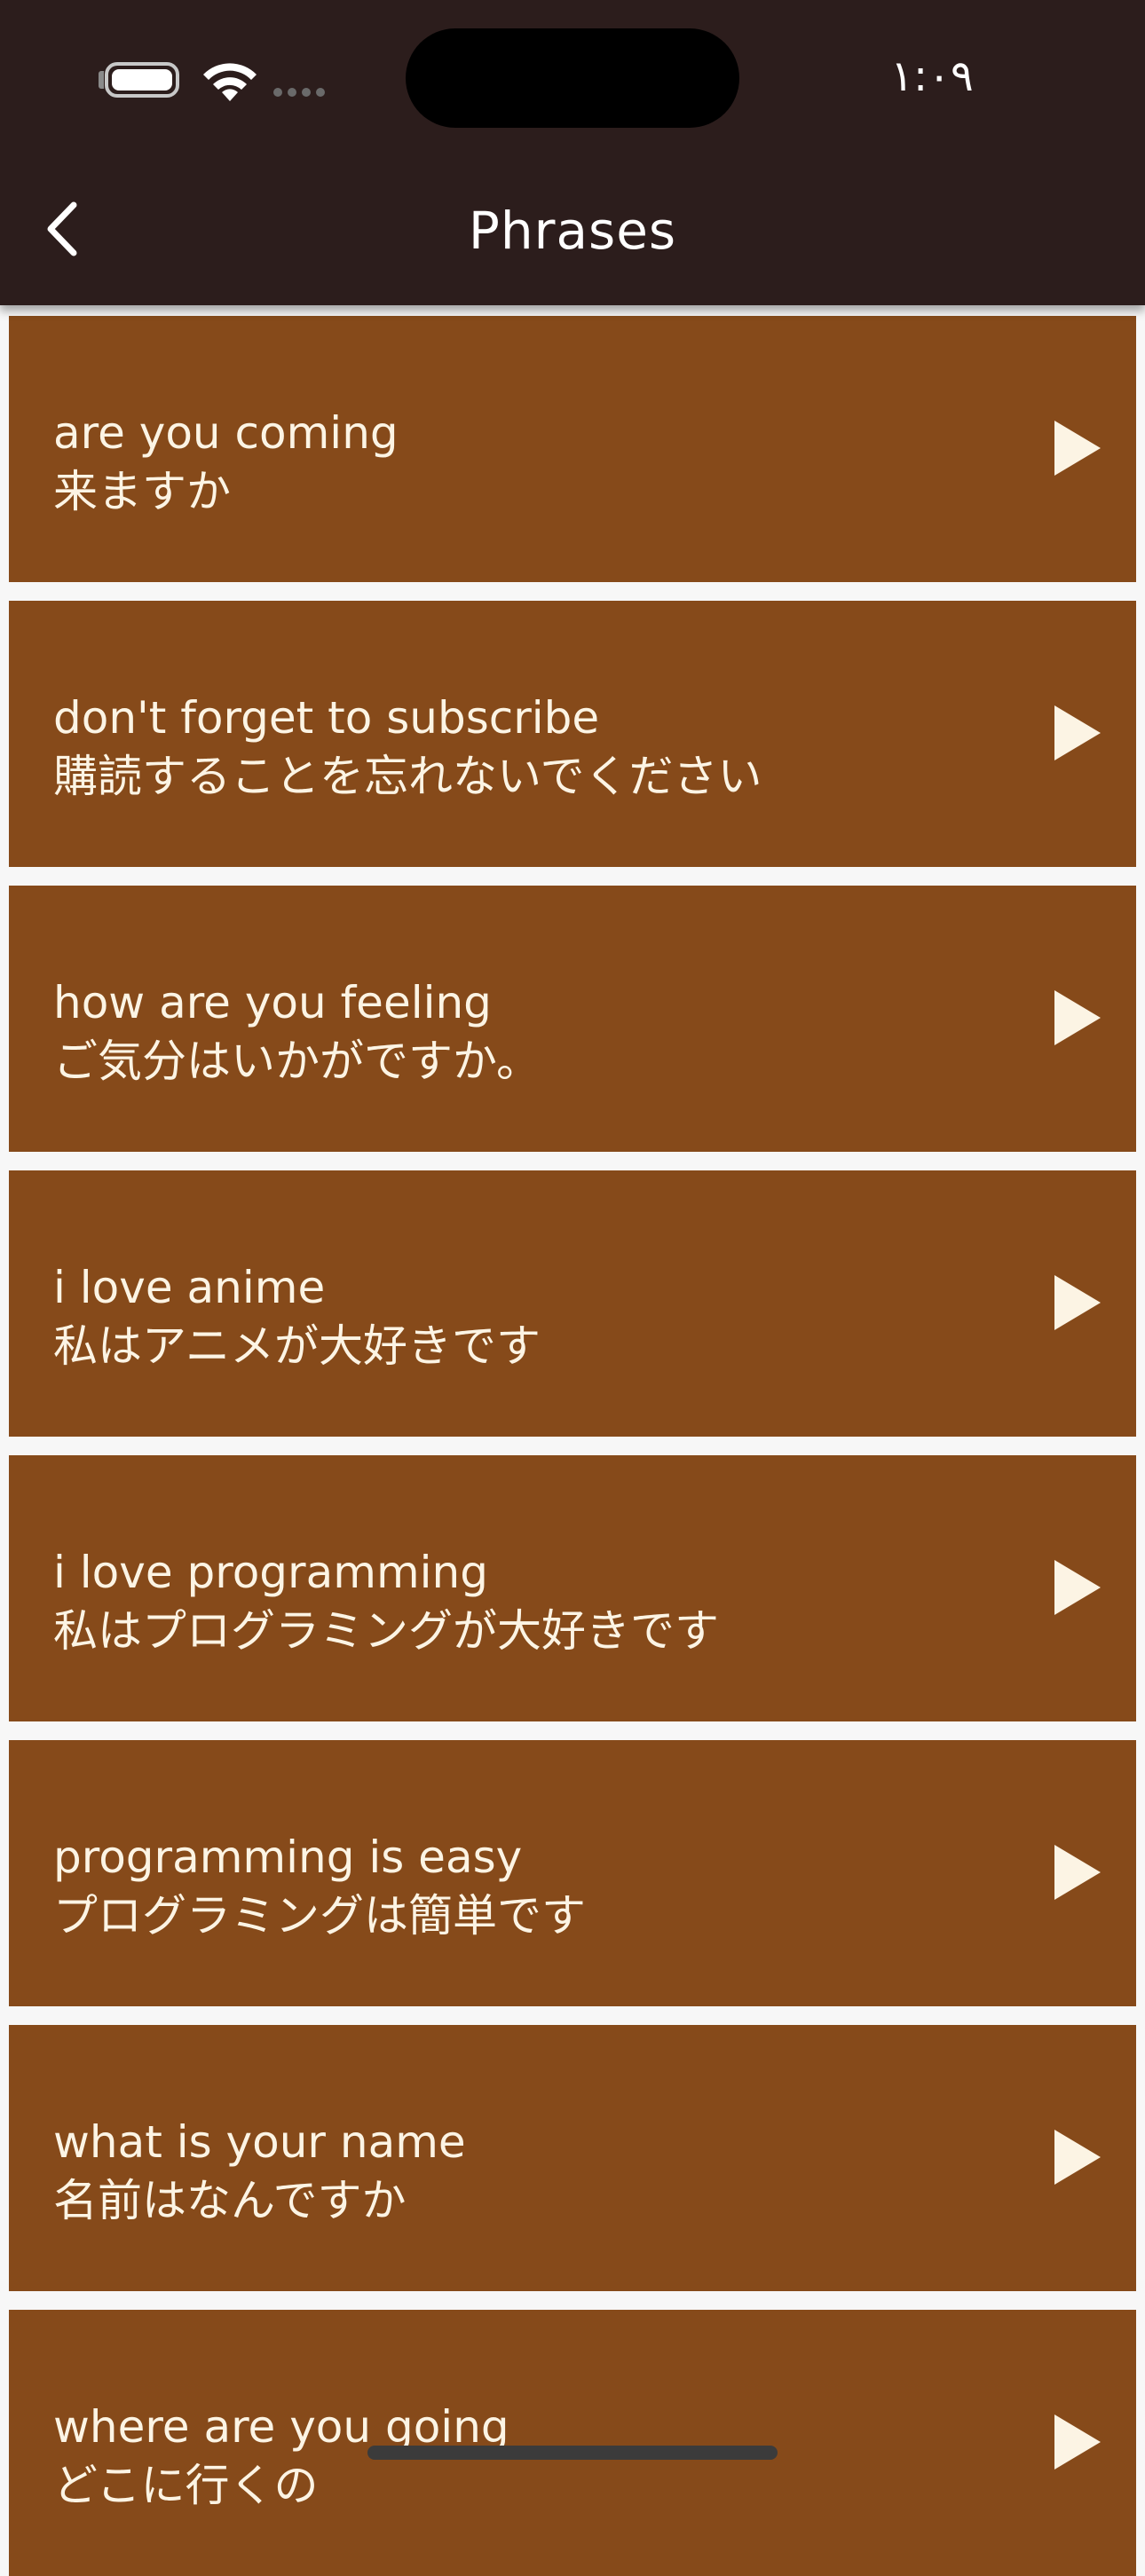 The width and height of the screenshot is (1145, 2576). I want to click on wifi-icon, so click(230, 82).